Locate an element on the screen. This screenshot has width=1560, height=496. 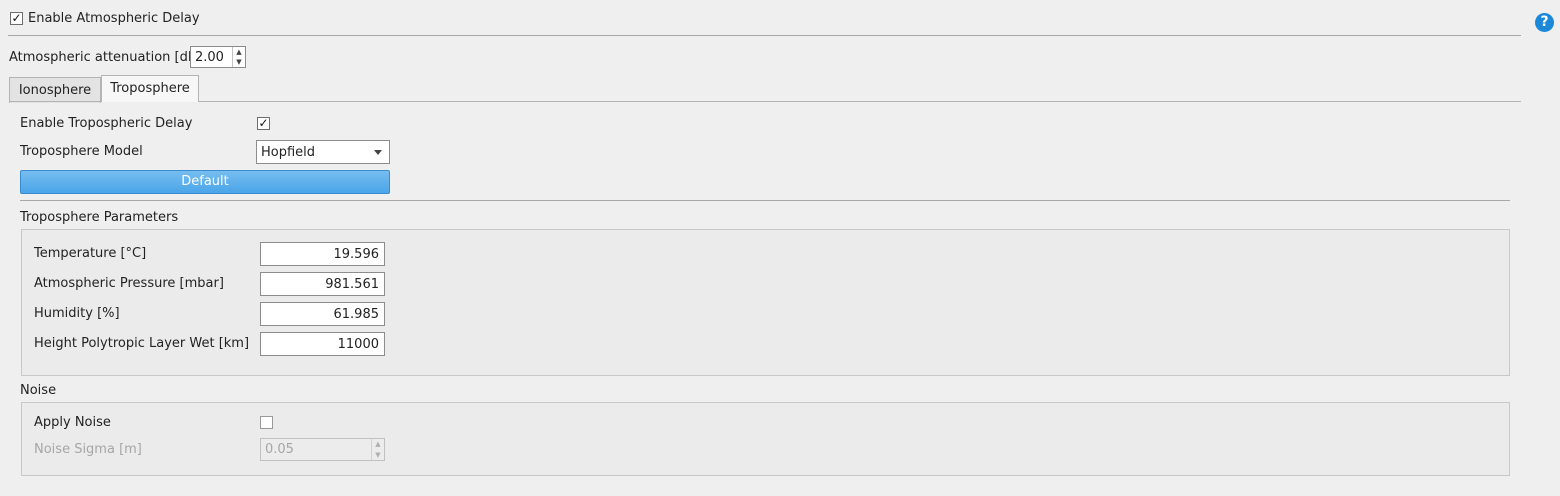
tab-troposphere-label: Troposphere is located at coordinates (150, 88).